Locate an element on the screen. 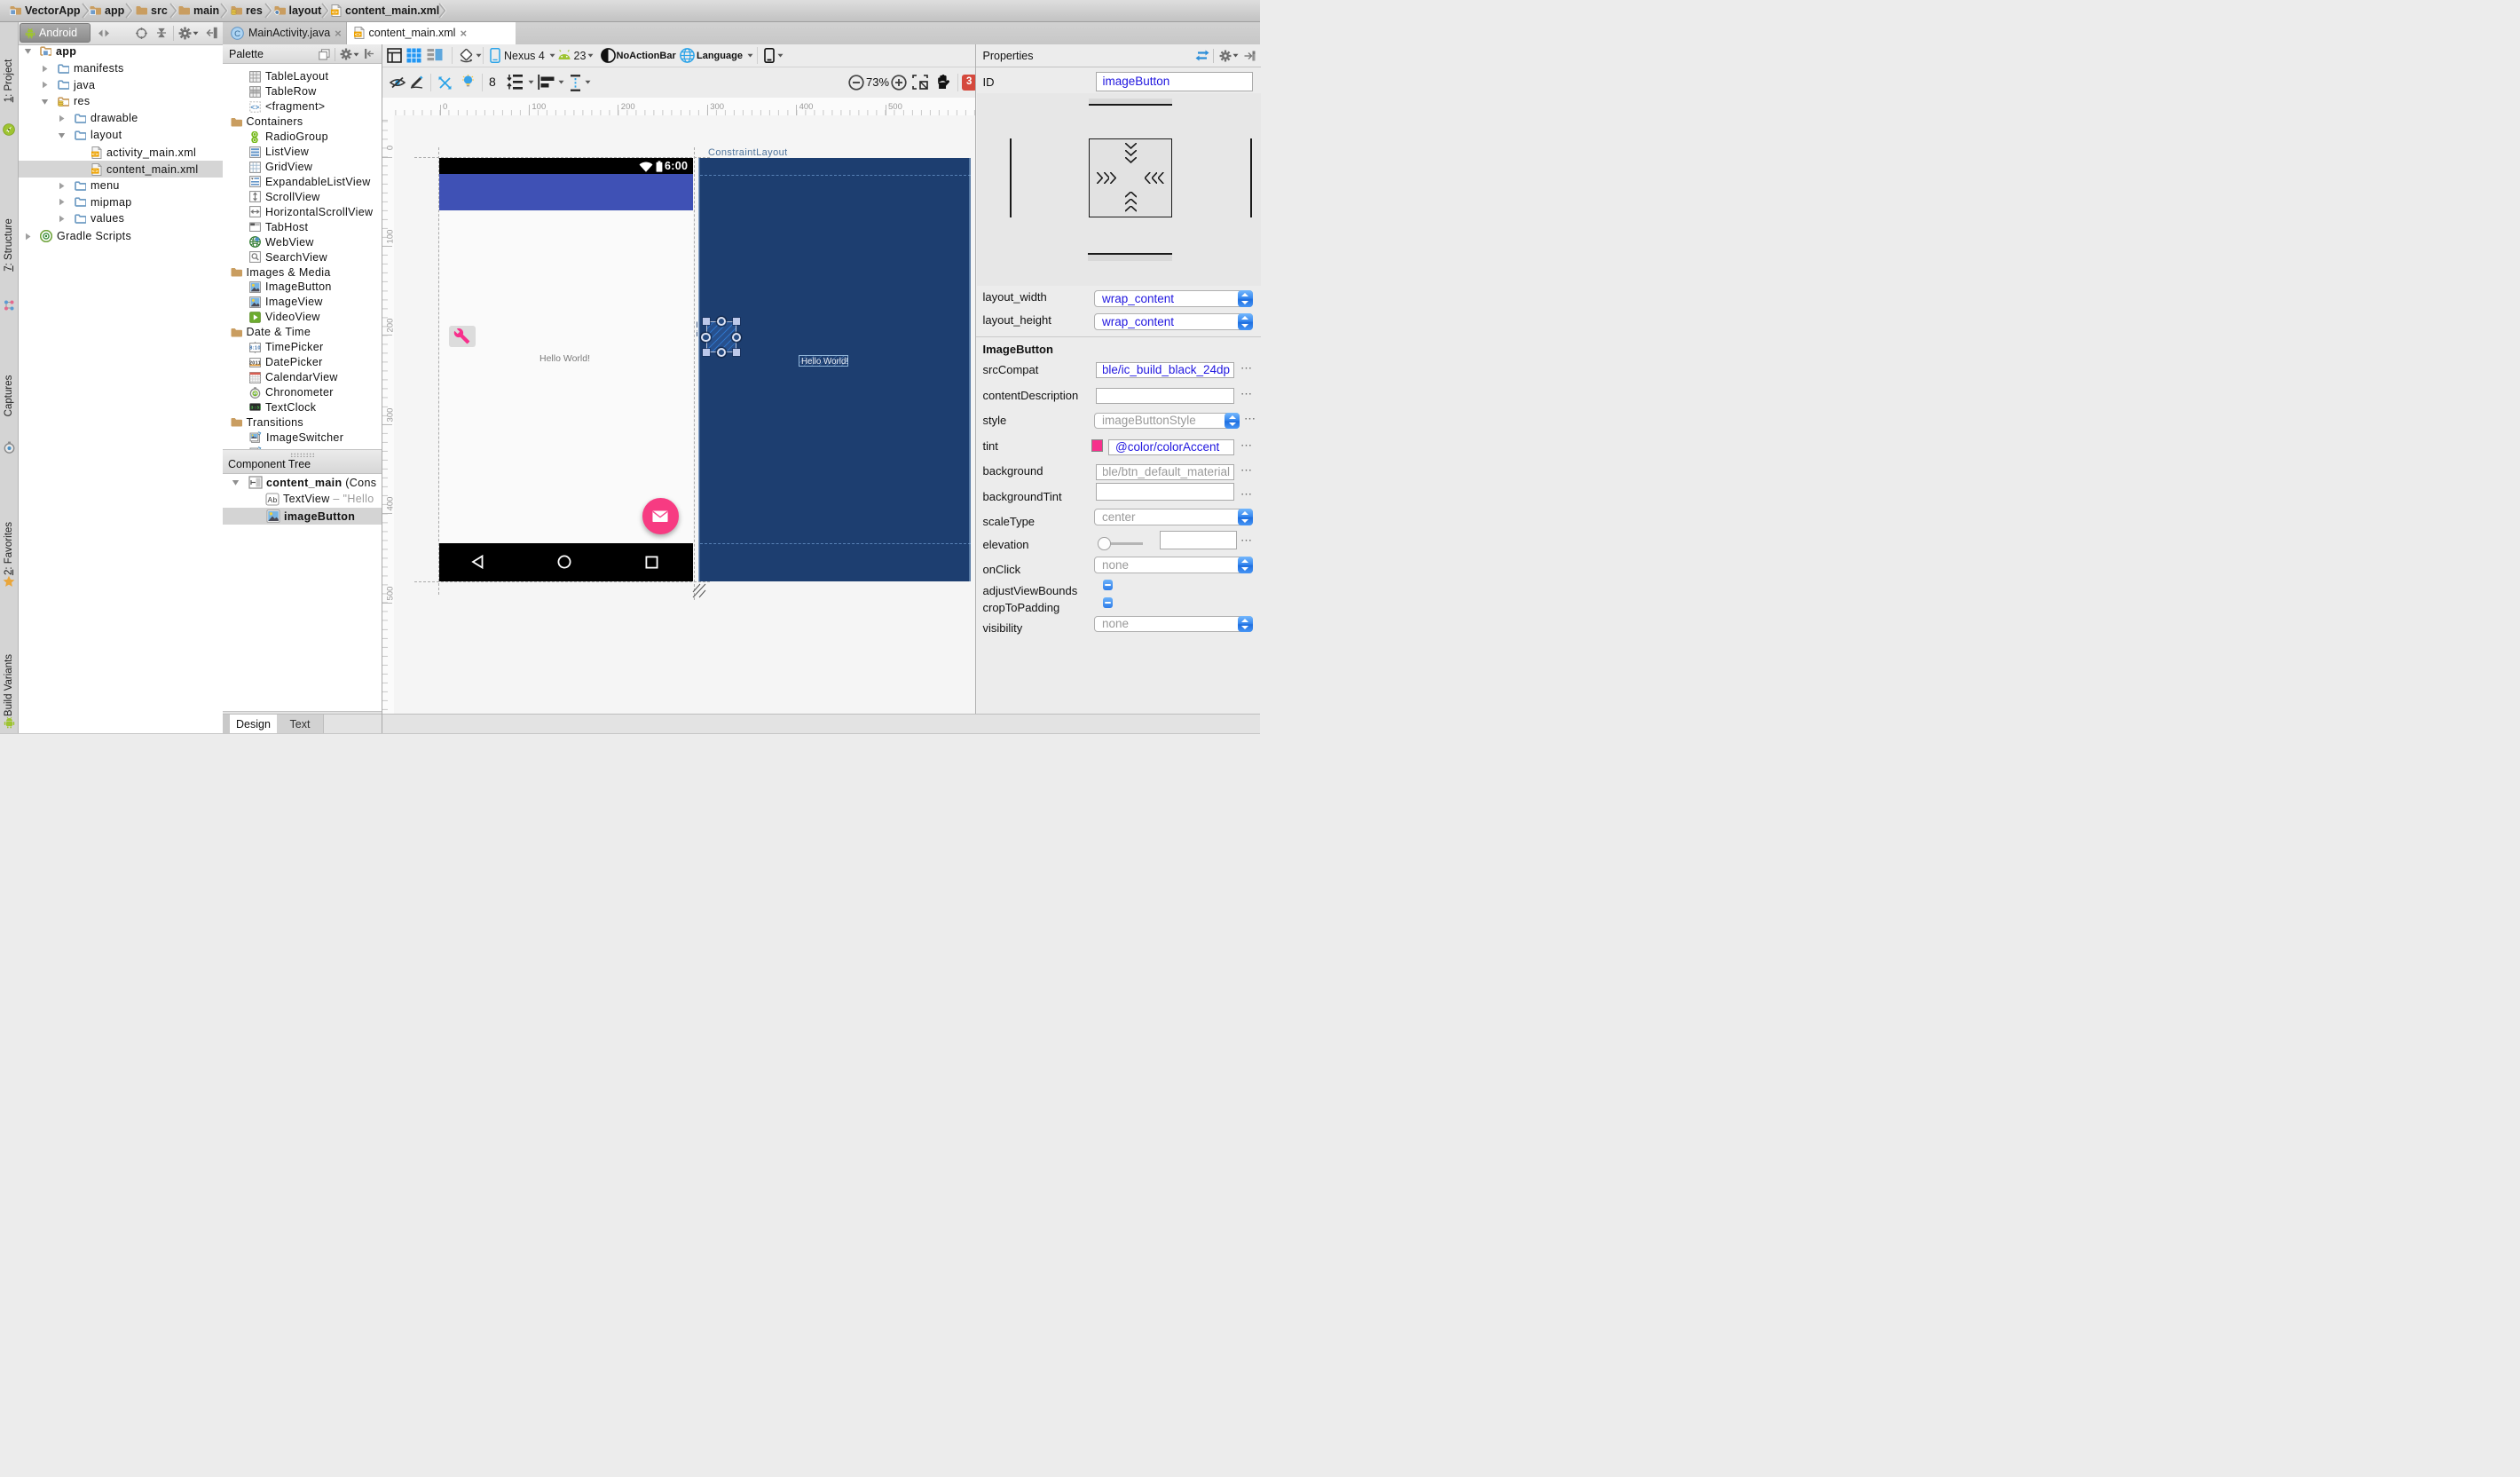 This screenshot has height=1477, width=2520. svg-text: 8:10 is located at coordinates (255, 348).